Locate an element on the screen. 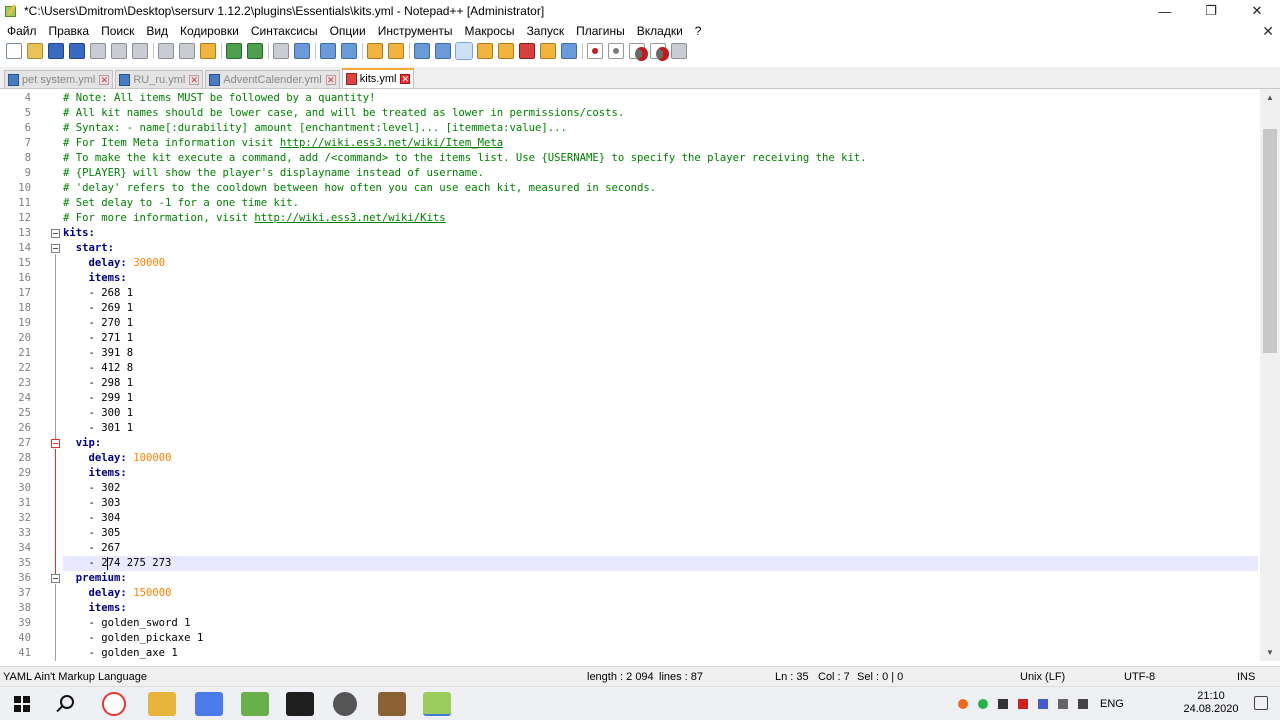  show-all-characters-icon is located at coordinates (443, 51).